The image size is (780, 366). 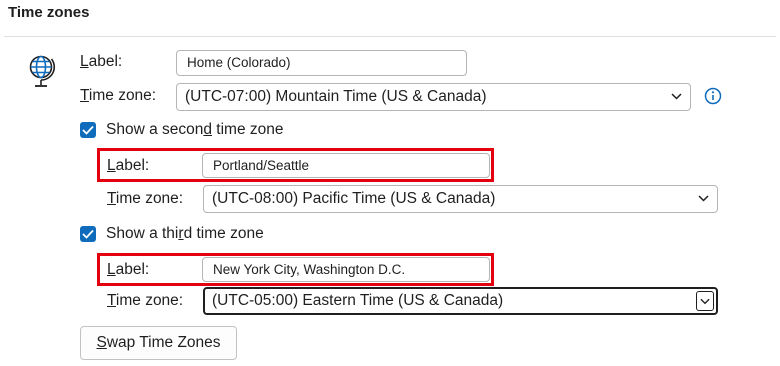 What do you see at coordinates (390, 36) in the screenshot?
I see `section-divider` at bounding box center [390, 36].